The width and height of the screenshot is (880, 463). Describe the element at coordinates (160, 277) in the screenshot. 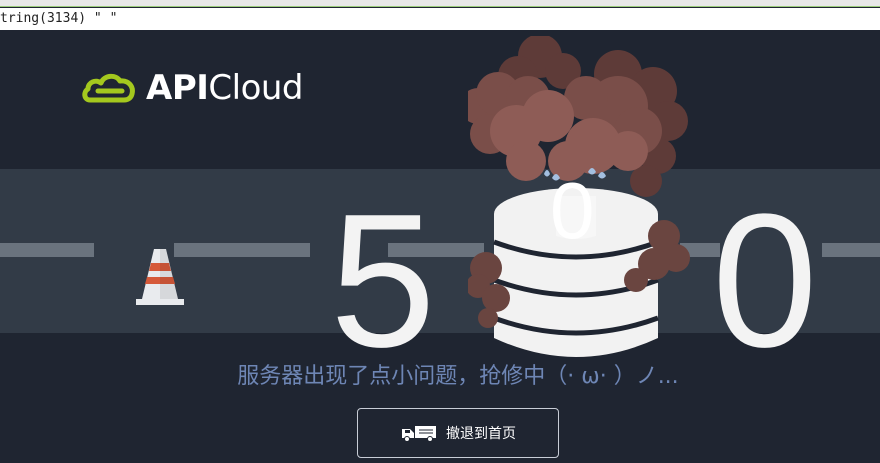

I see `traffic-cone-icon` at that location.